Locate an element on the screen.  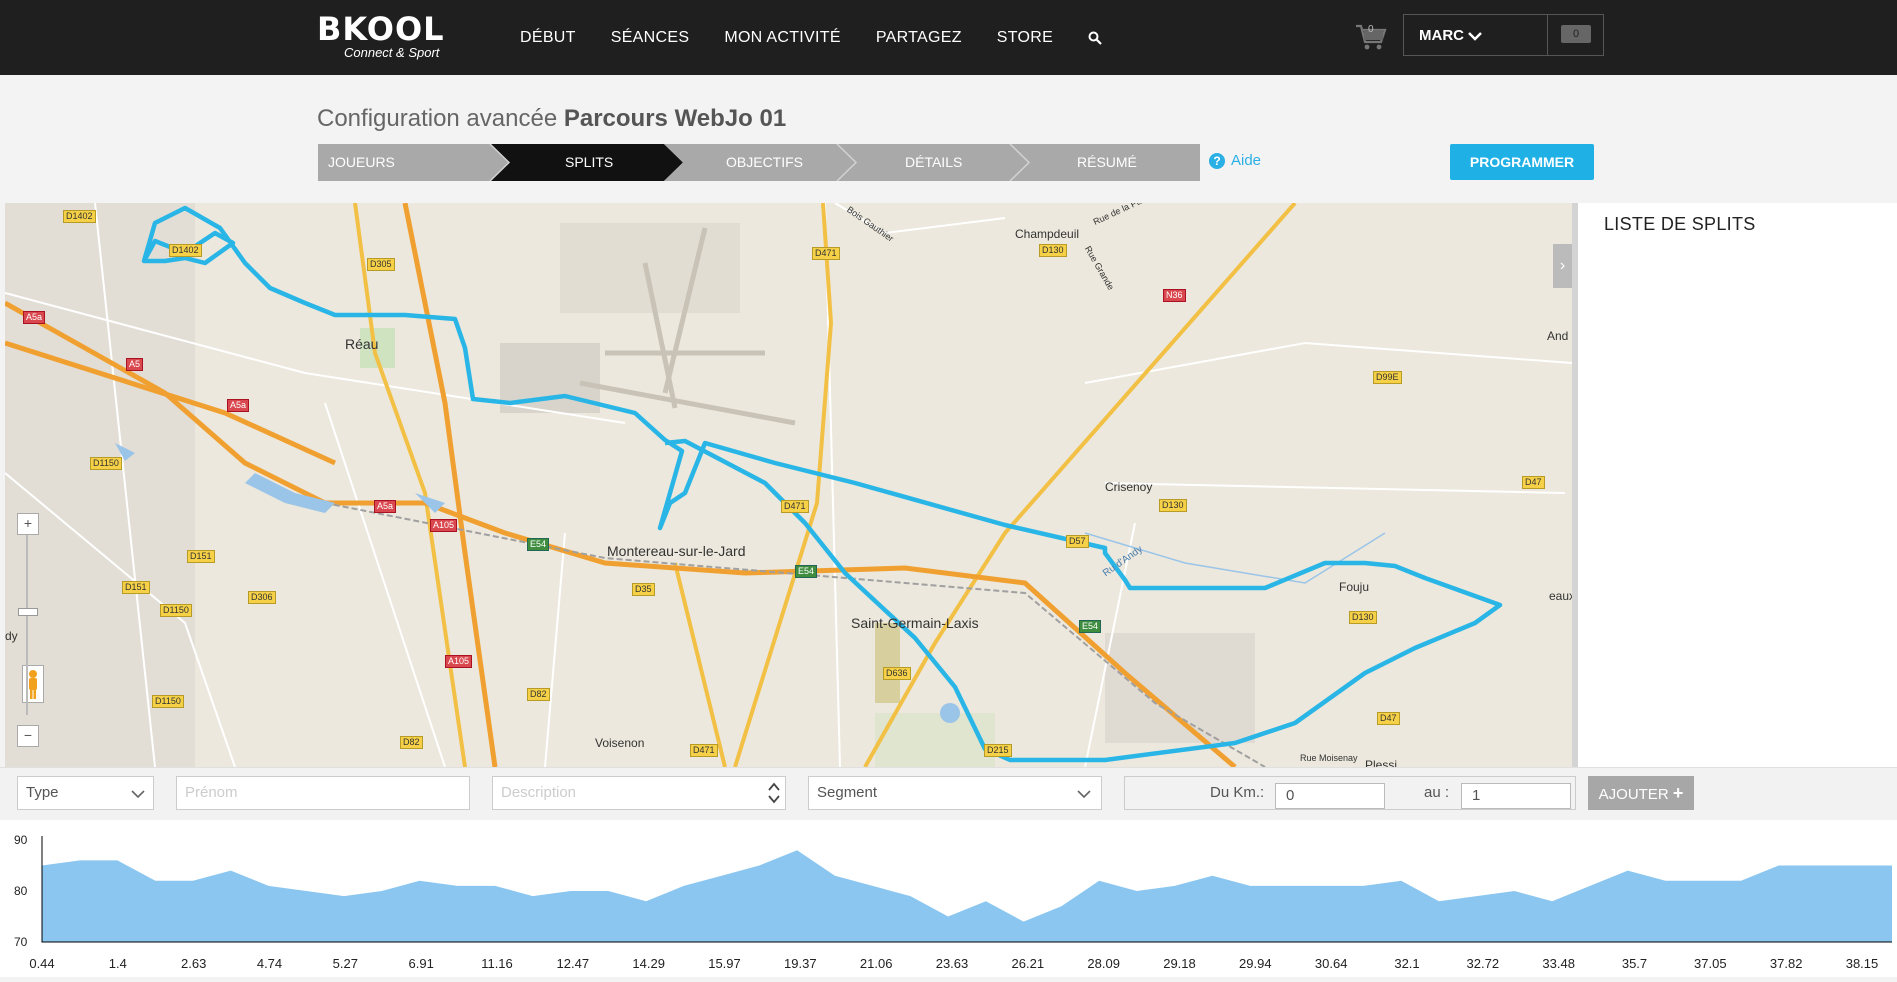
x-tick-label: 32.72 is located at coordinates (1483, 963).